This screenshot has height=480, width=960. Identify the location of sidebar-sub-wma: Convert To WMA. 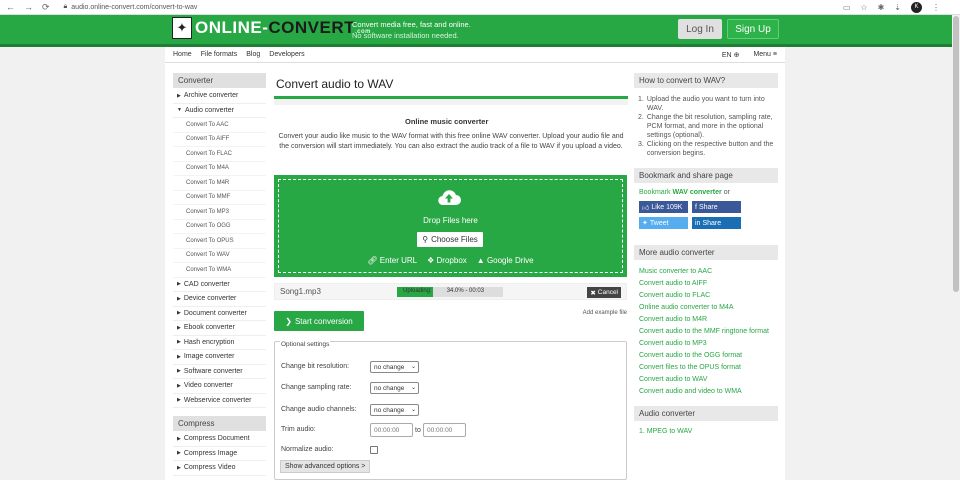
(219, 270).